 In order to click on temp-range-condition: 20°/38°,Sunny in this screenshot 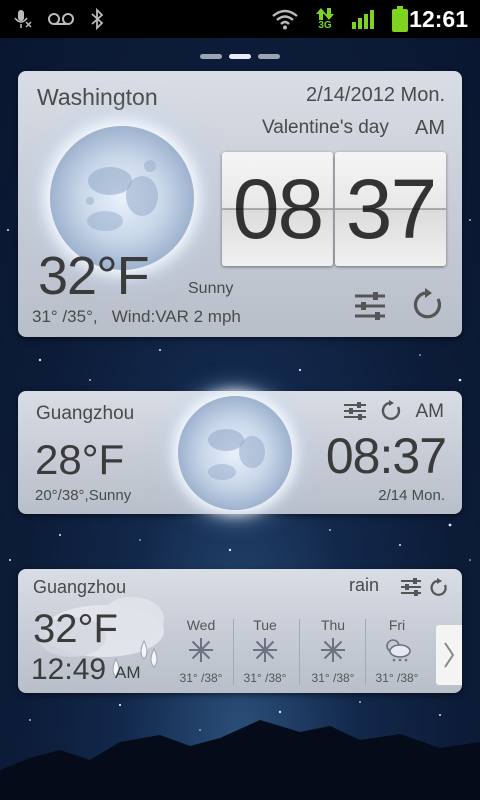, I will do `click(83, 495)`.